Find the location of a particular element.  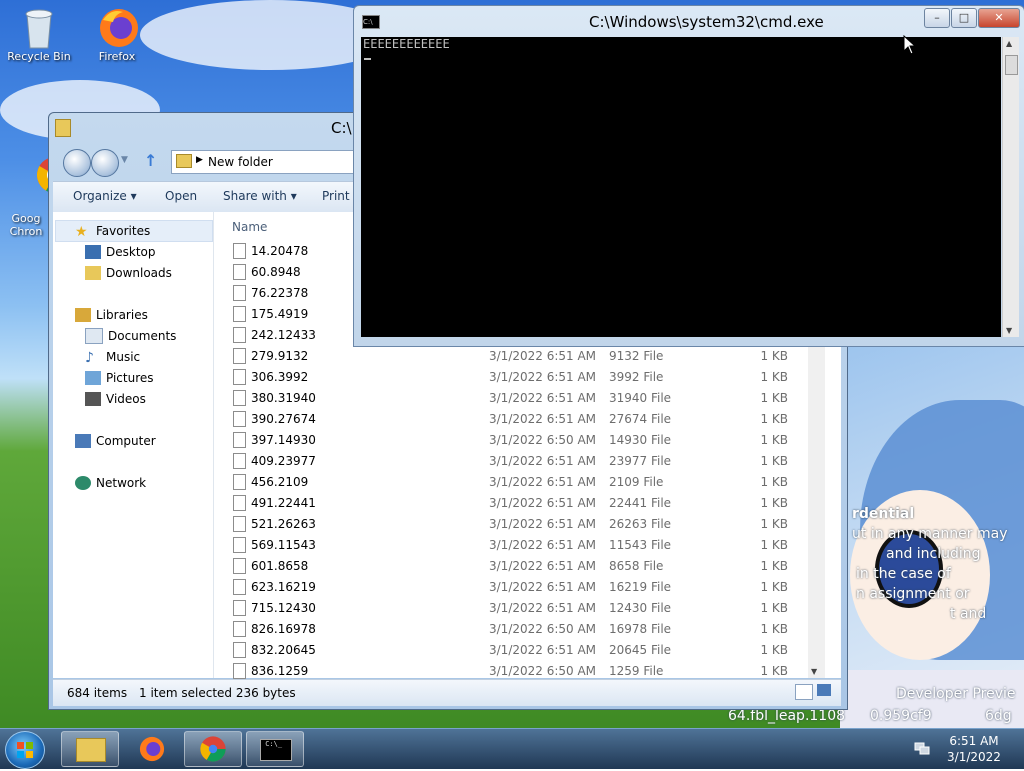

firefox-icon is located at coordinates (152, 749).